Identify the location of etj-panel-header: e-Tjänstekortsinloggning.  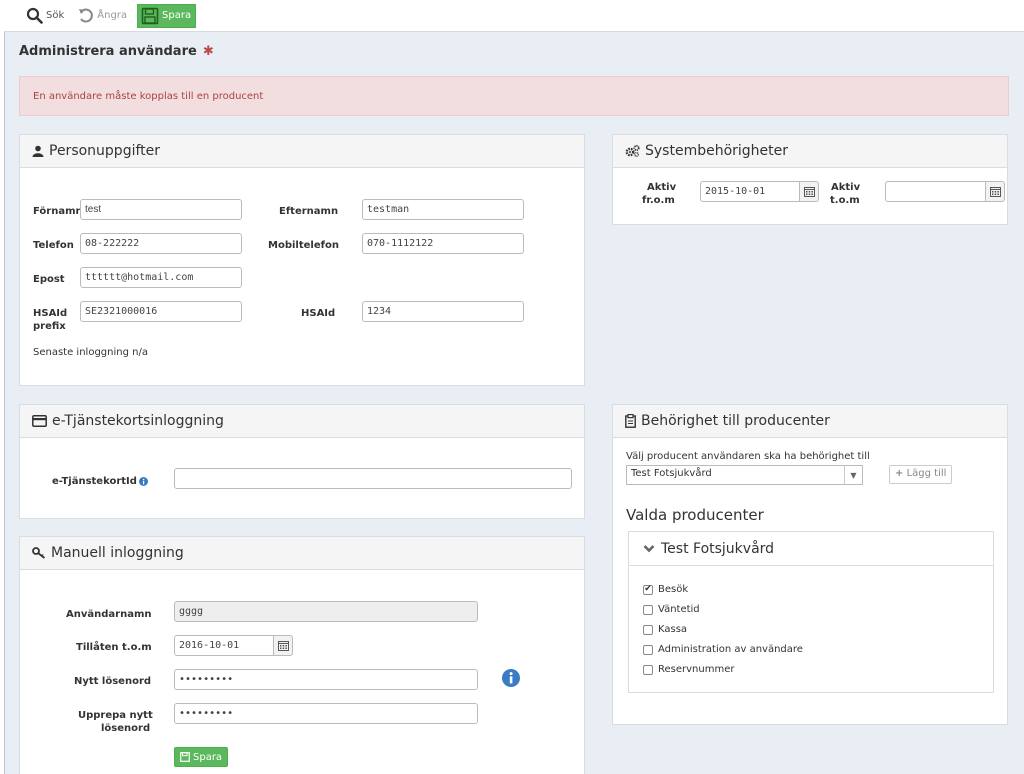
(302, 421).